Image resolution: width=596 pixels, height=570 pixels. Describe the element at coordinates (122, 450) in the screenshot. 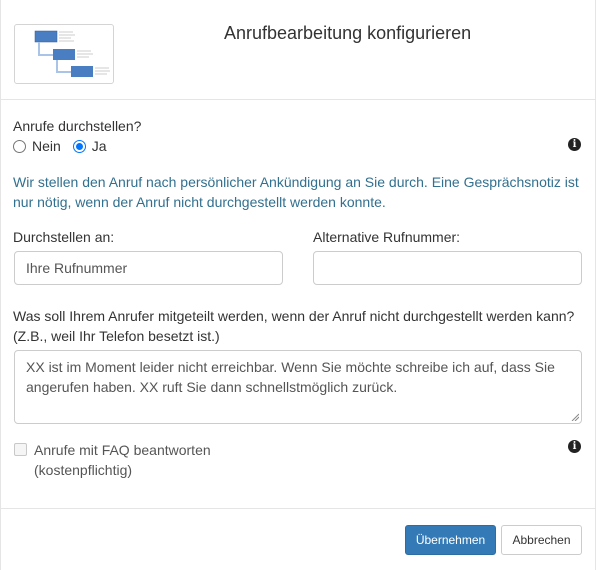

I see `faq-label: Anrufe mit FAQ beantworten` at that location.